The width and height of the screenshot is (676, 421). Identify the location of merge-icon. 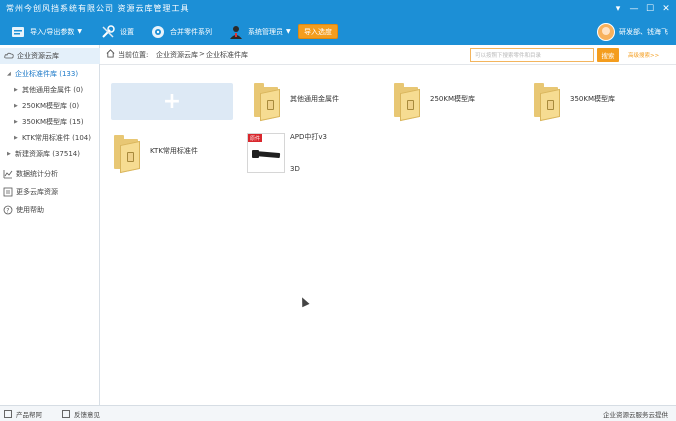
(158, 32).